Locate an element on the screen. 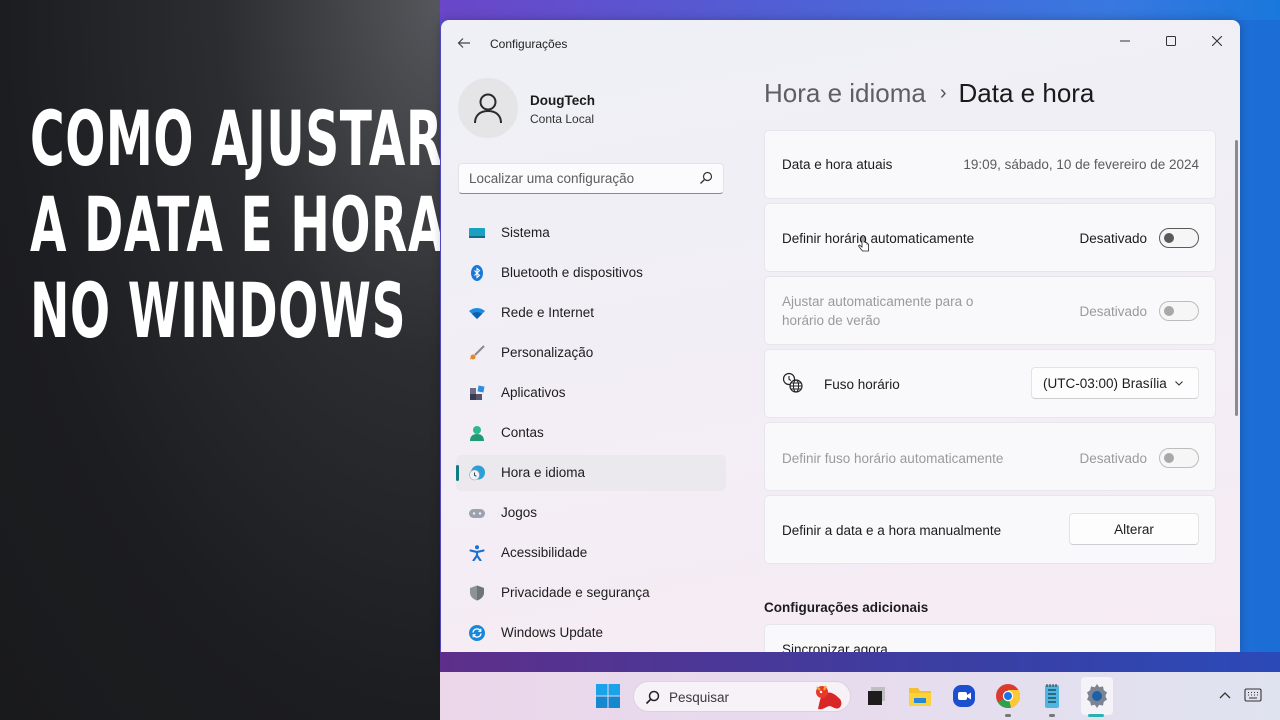 The image size is (1280, 720). maximize-icon is located at coordinates (1171, 41).